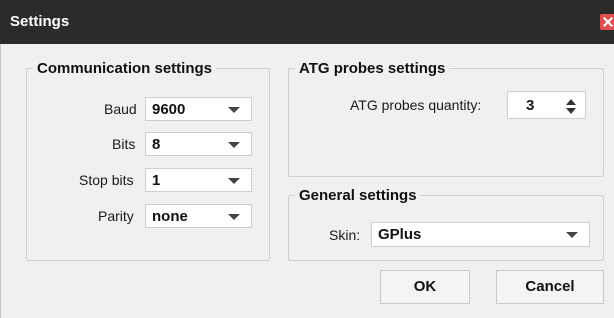  I want to click on stop-bits-label: Stop bits, so click(106, 180).